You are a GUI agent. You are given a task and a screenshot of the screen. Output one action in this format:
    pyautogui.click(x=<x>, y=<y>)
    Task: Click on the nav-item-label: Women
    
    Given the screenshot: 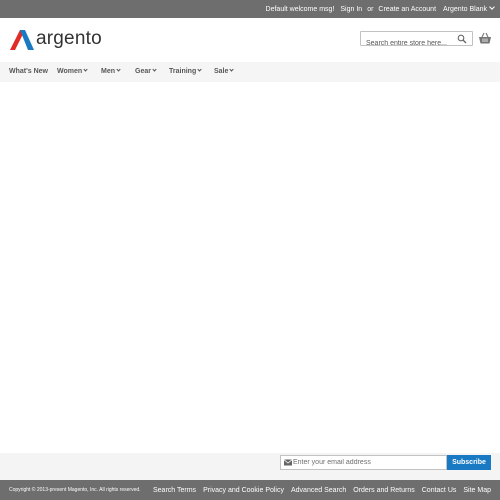 What is the action you would take?
    pyautogui.click(x=70, y=71)
    